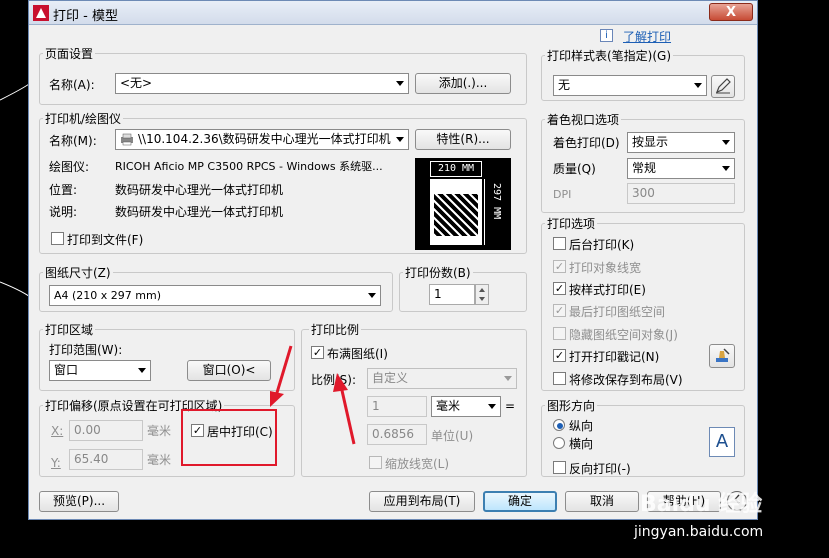 This screenshot has height=558, width=829. I want to click on orientation-title: 图形方向, so click(571, 405).